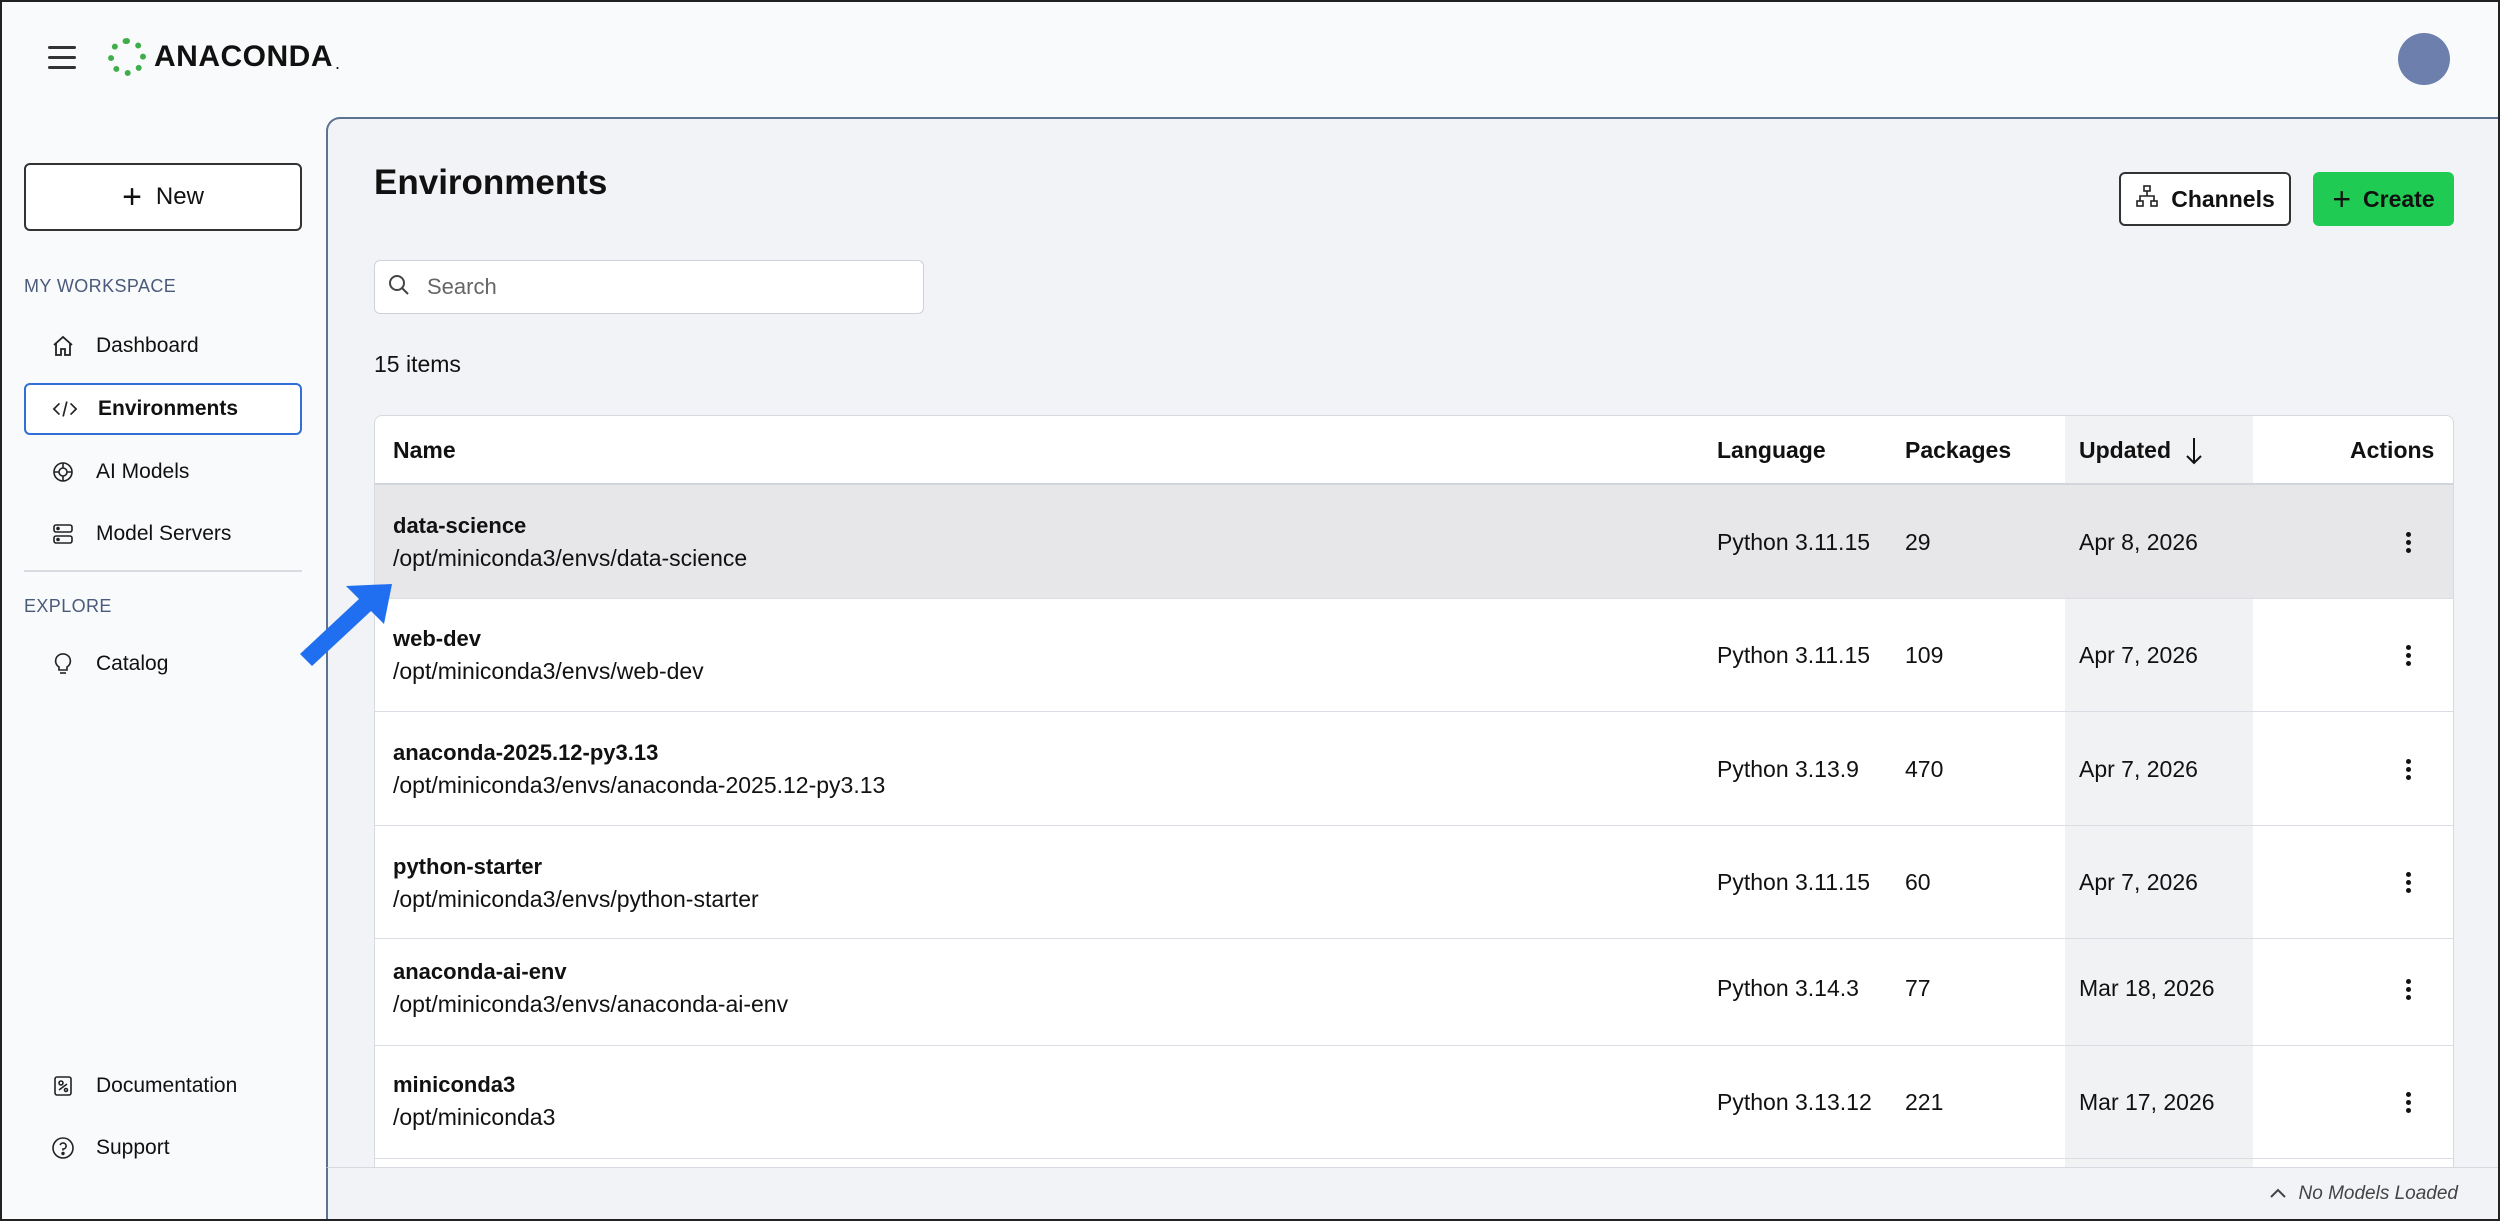 This screenshot has width=2500, height=1221. Describe the element at coordinates (346, 625) in the screenshot. I see `pointer-arrow-icon` at that location.